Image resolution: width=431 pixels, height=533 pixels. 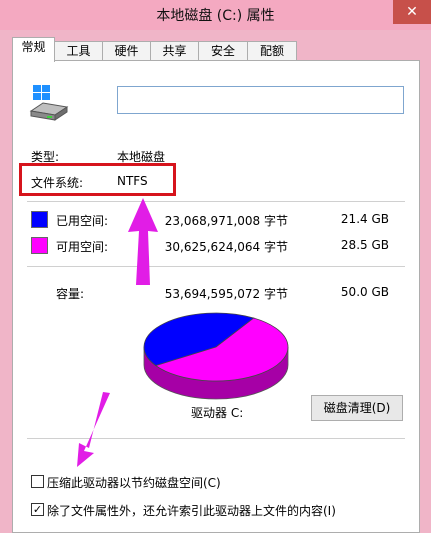 I want to click on annotation-arrow-down, so click(x=93, y=429).